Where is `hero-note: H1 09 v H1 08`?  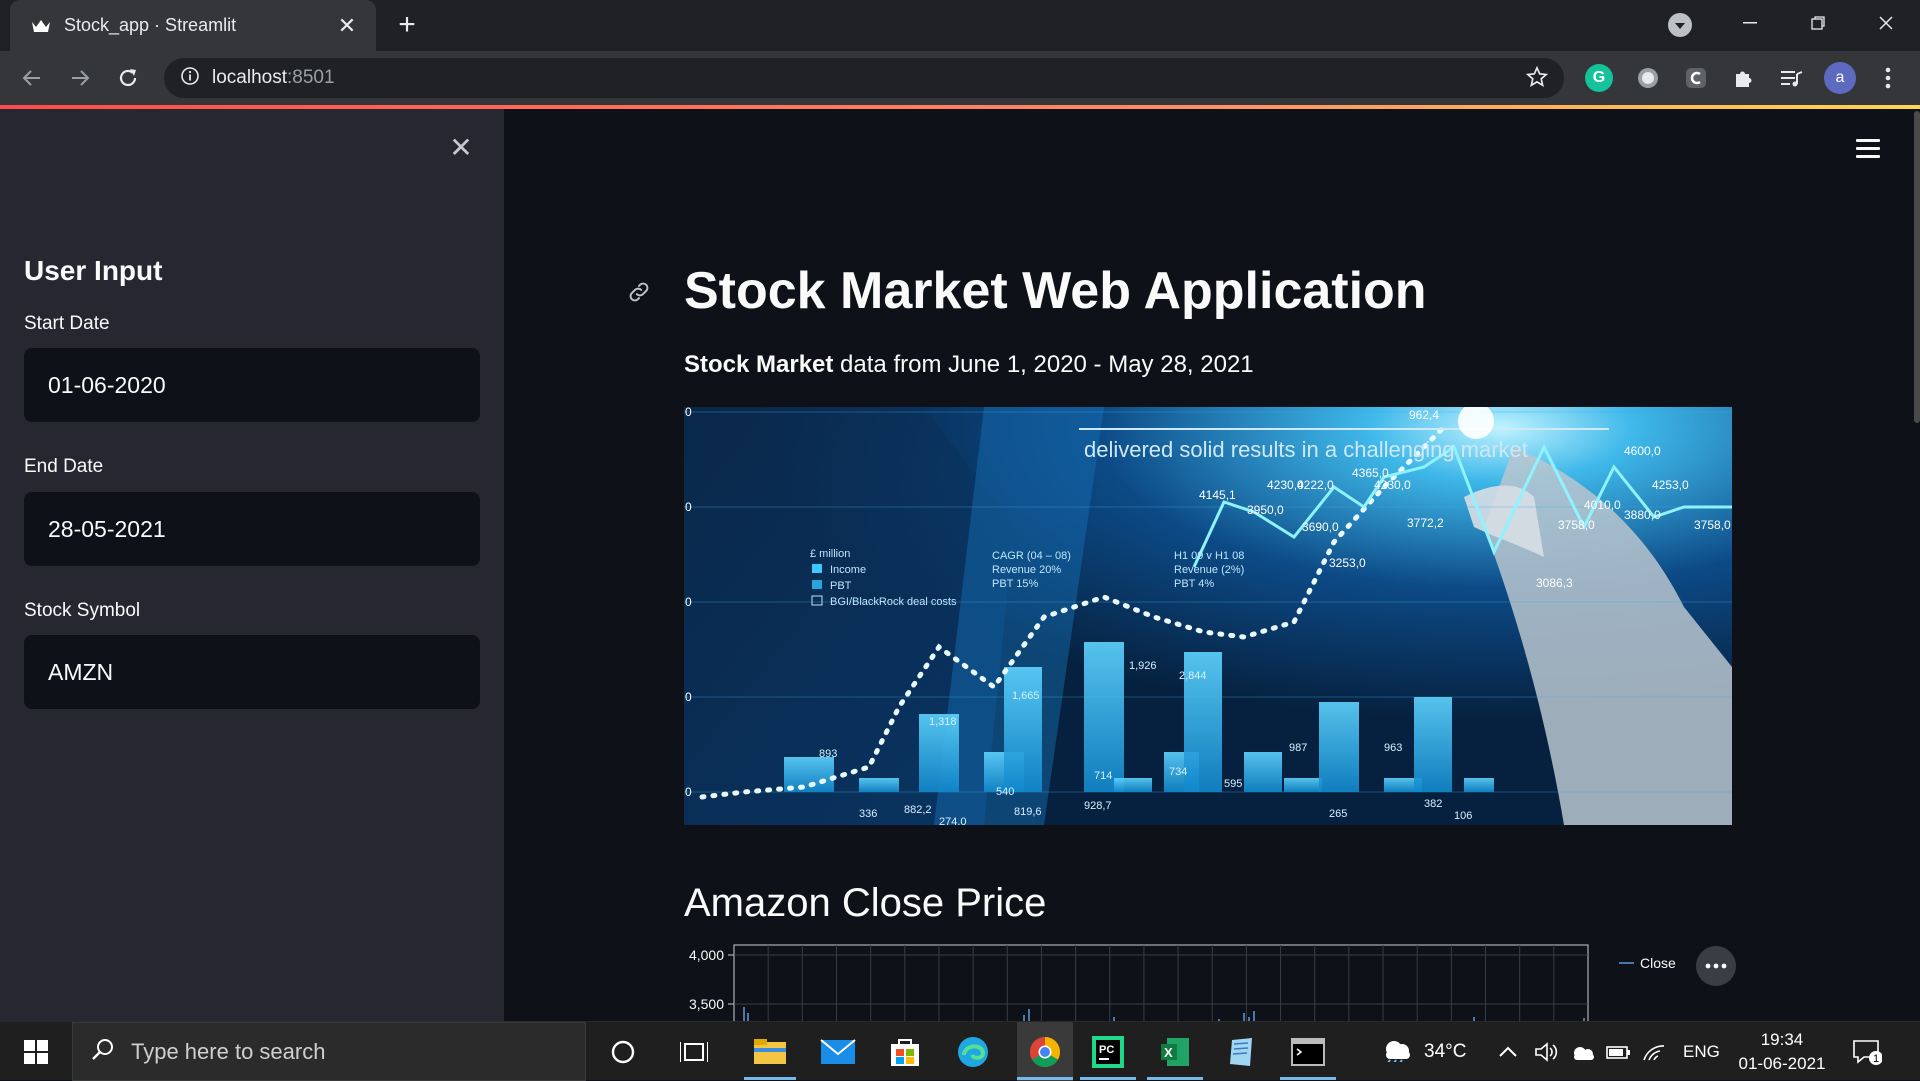
hero-note: H1 09 v H1 08 is located at coordinates (1209, 556).